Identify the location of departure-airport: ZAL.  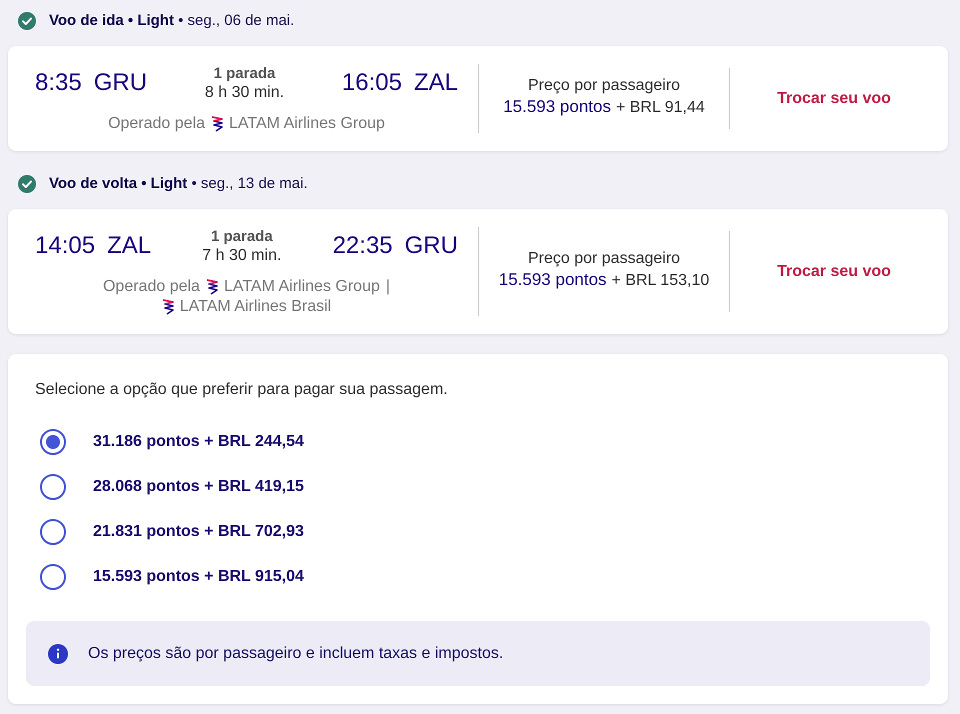
(129, 246).